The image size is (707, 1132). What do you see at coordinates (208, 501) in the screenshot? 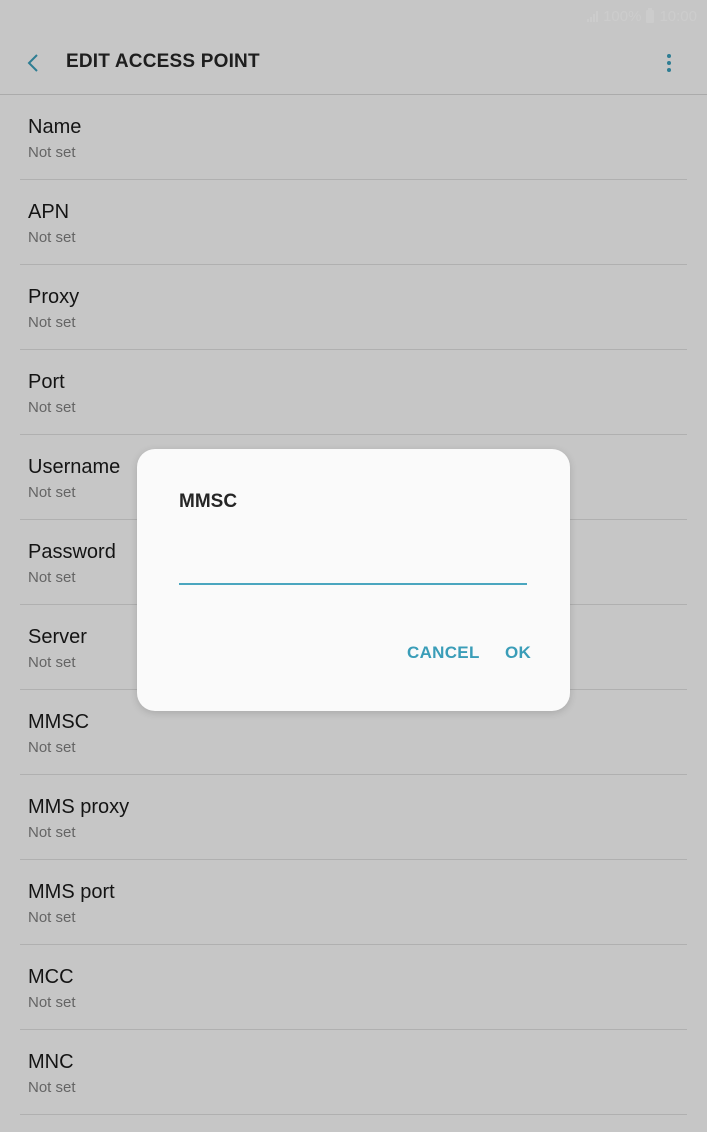
I see `dialog-title: MMSC` at bounding box center [208, 501].